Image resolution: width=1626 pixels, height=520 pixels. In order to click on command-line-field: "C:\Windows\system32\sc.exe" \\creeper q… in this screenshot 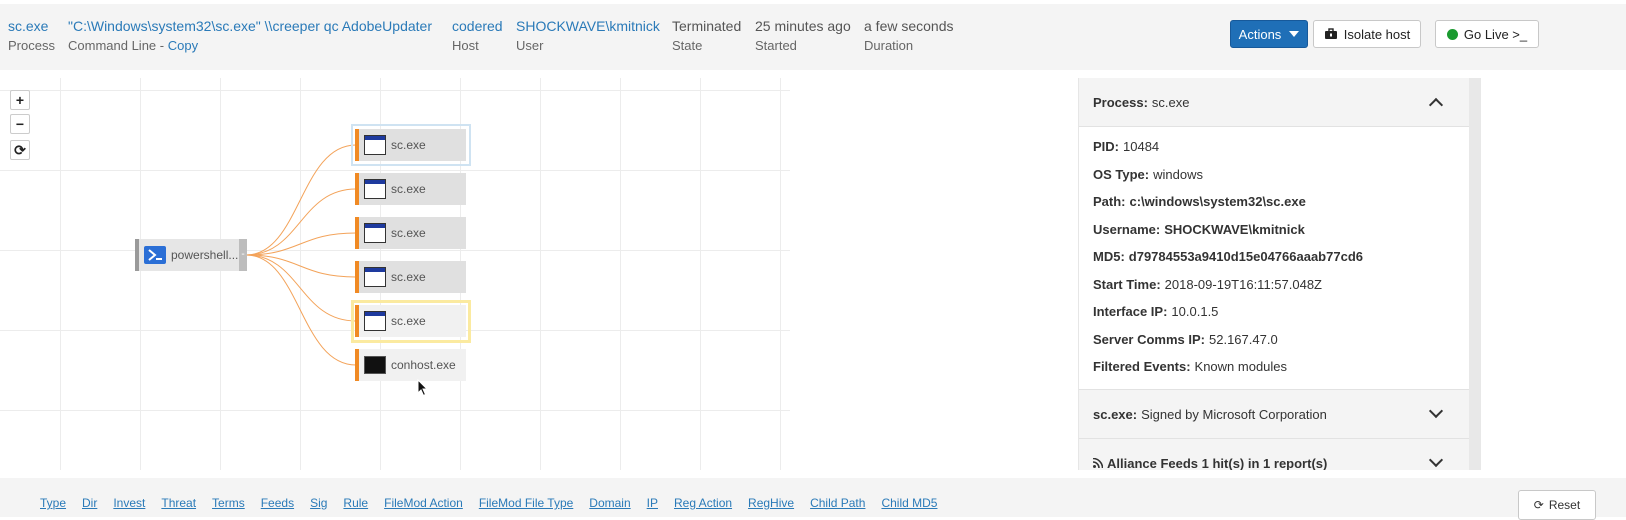, I will do `click(250, 36)`.